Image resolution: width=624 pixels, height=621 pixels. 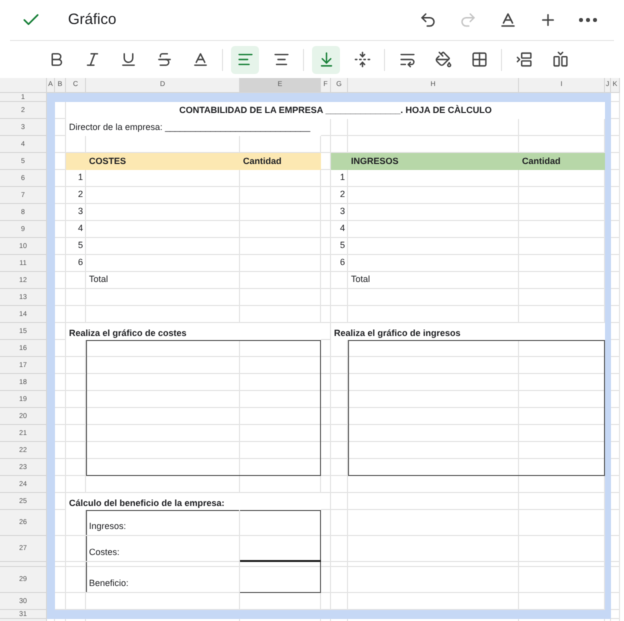 What do you see at coordinates (193, 331) in the screenshot?
I see `chart-prompt: Realiza el gráfico de costes` at bounding box center [193, 331].